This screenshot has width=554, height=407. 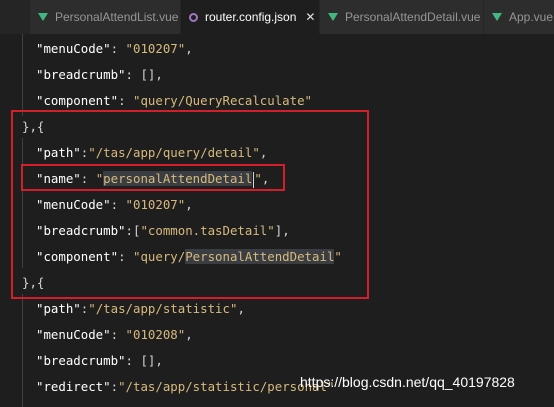 I want to click on tab-app-vue: App.vue, so click(x=519, y=17).